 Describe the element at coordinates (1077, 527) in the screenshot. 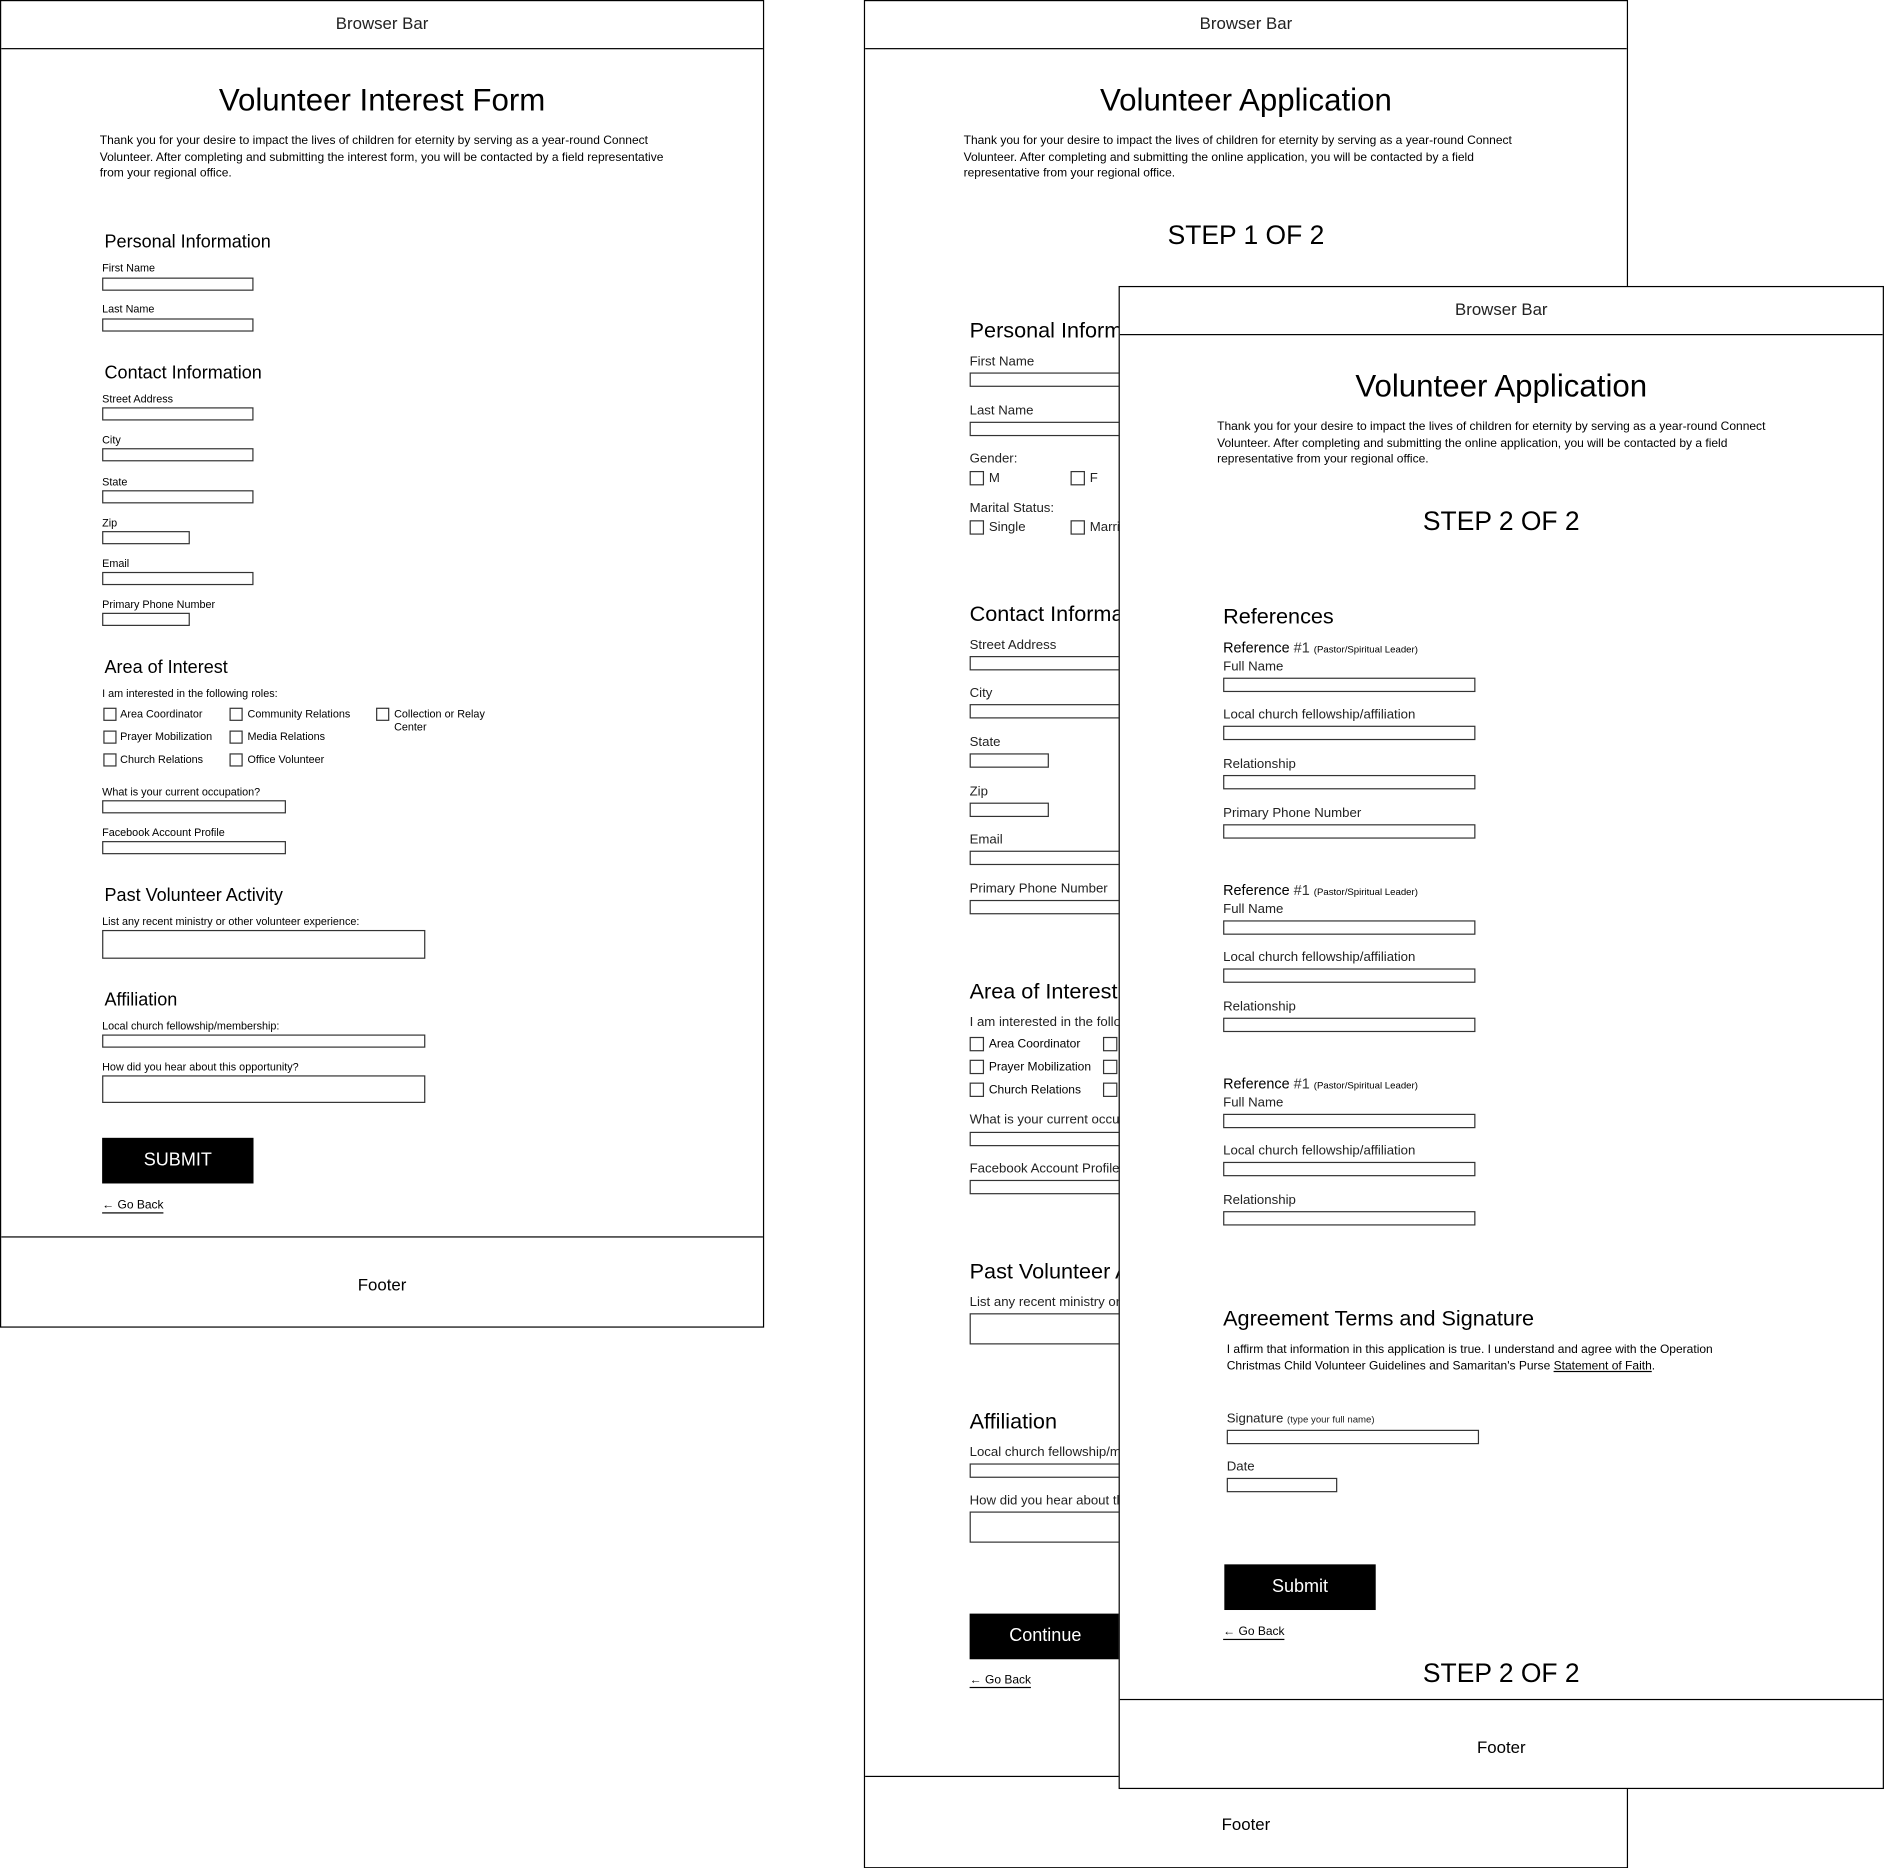

I see `checkbox-married` at that location.